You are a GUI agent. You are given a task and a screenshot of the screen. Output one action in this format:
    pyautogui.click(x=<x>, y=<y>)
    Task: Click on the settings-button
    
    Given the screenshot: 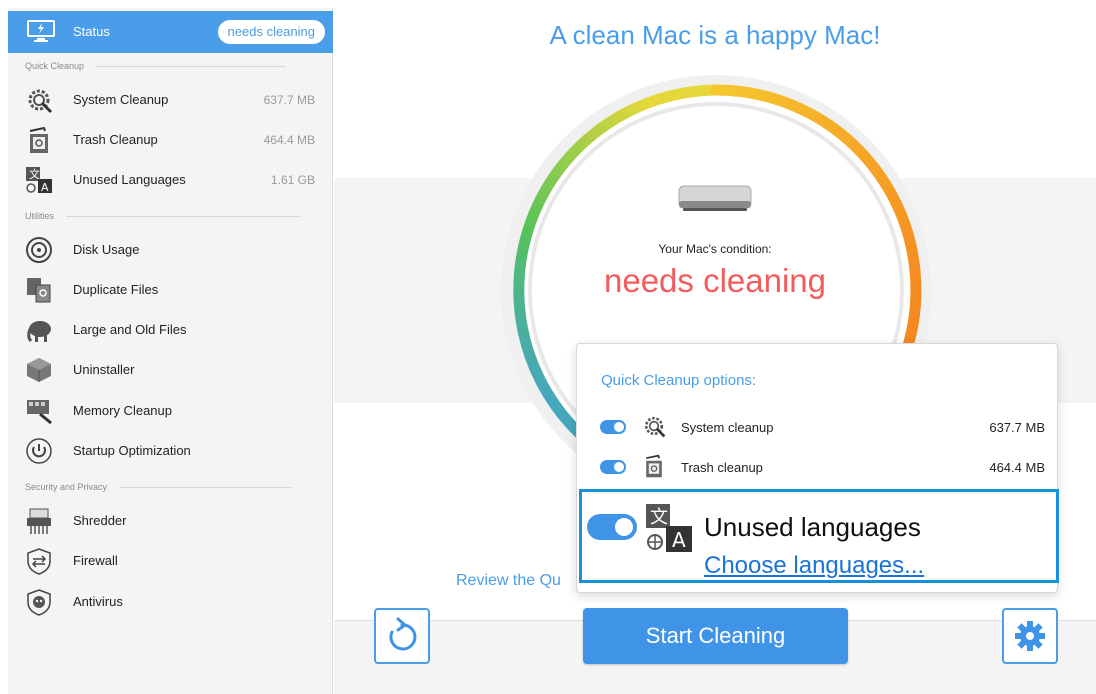 What is the action you would take?
    pyautogui.click(x=1030, y=636)
    